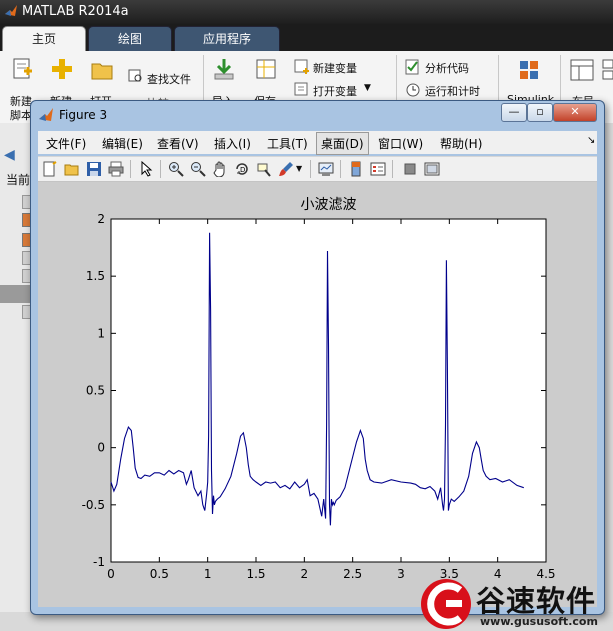  Describe the element at coordinates (367, 88) in the screenshot. I see `open-variable-dropdown-icon: ▼` at that location.